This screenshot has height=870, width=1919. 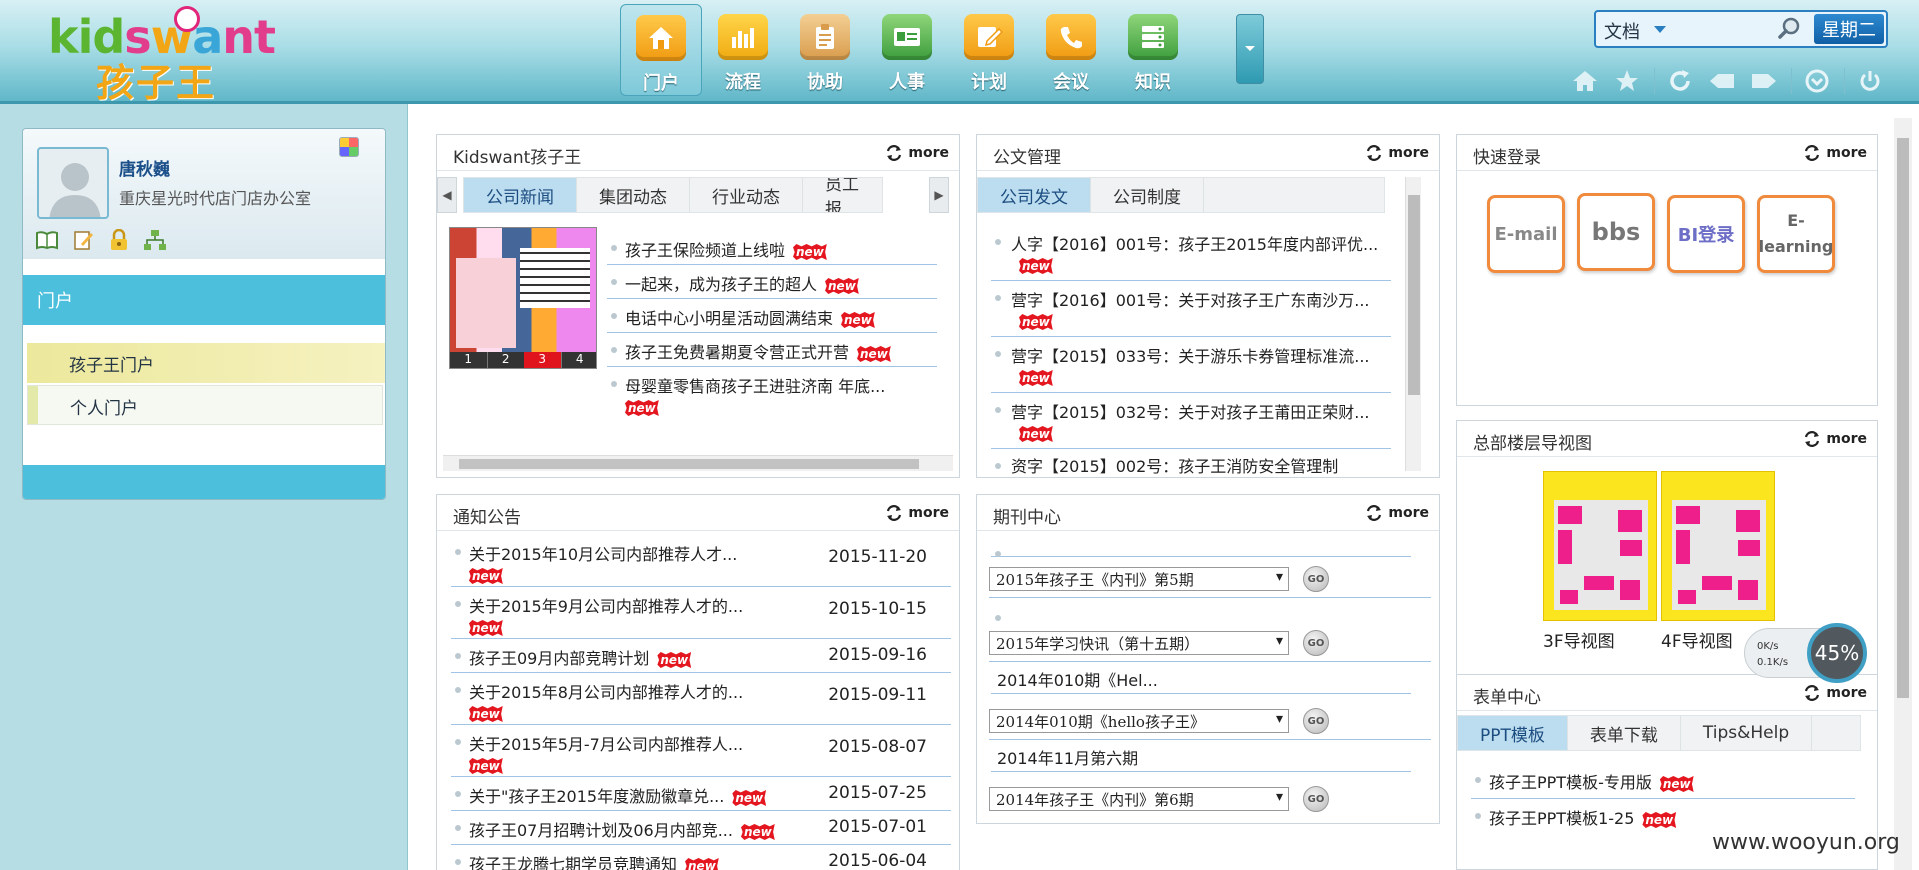 What do you see at coordinates (1139, 643) in the screenshot?
I see `journal-select: 2015年学习快讯（第十五期）` at bounding box center [1139, 643].